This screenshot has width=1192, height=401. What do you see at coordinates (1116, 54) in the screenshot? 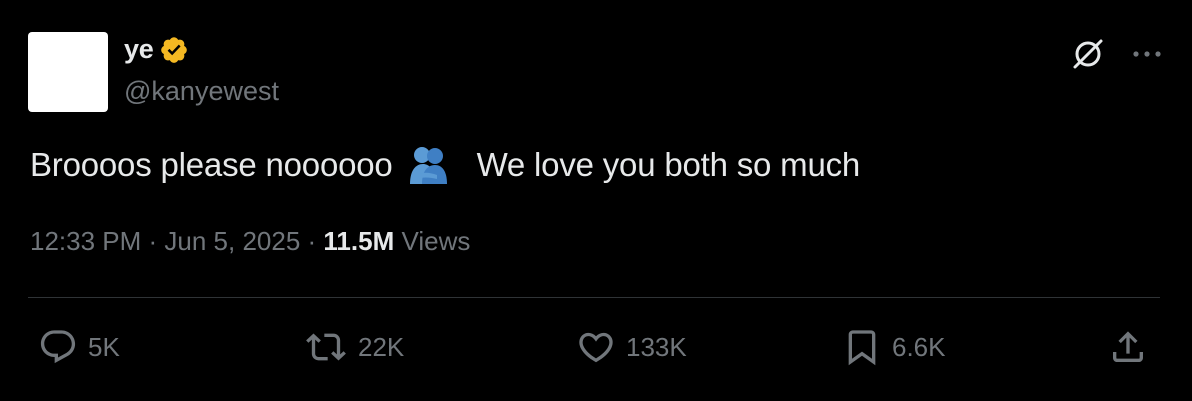
I see `tweet-header-actions` at bounding box center [1116, 54].